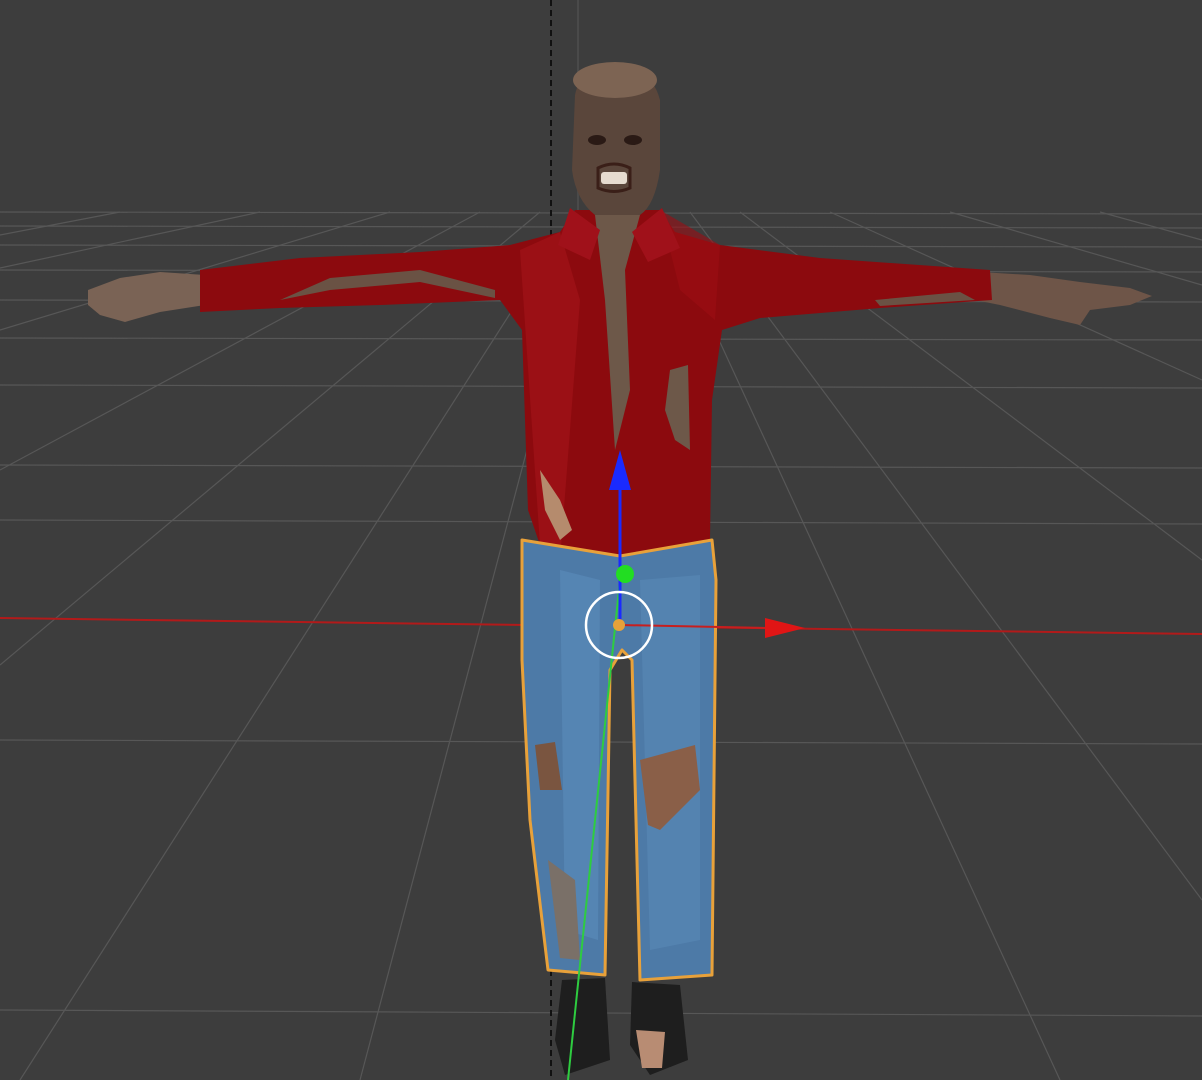  Describe the element at coordinates (1063, 298) in the screenshot. I see `right-hand` at that location.